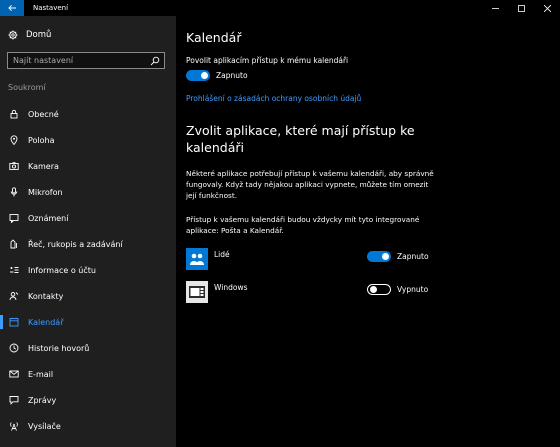  I want to click on sidebar-item-label: Zprávy, so click(42, 400).